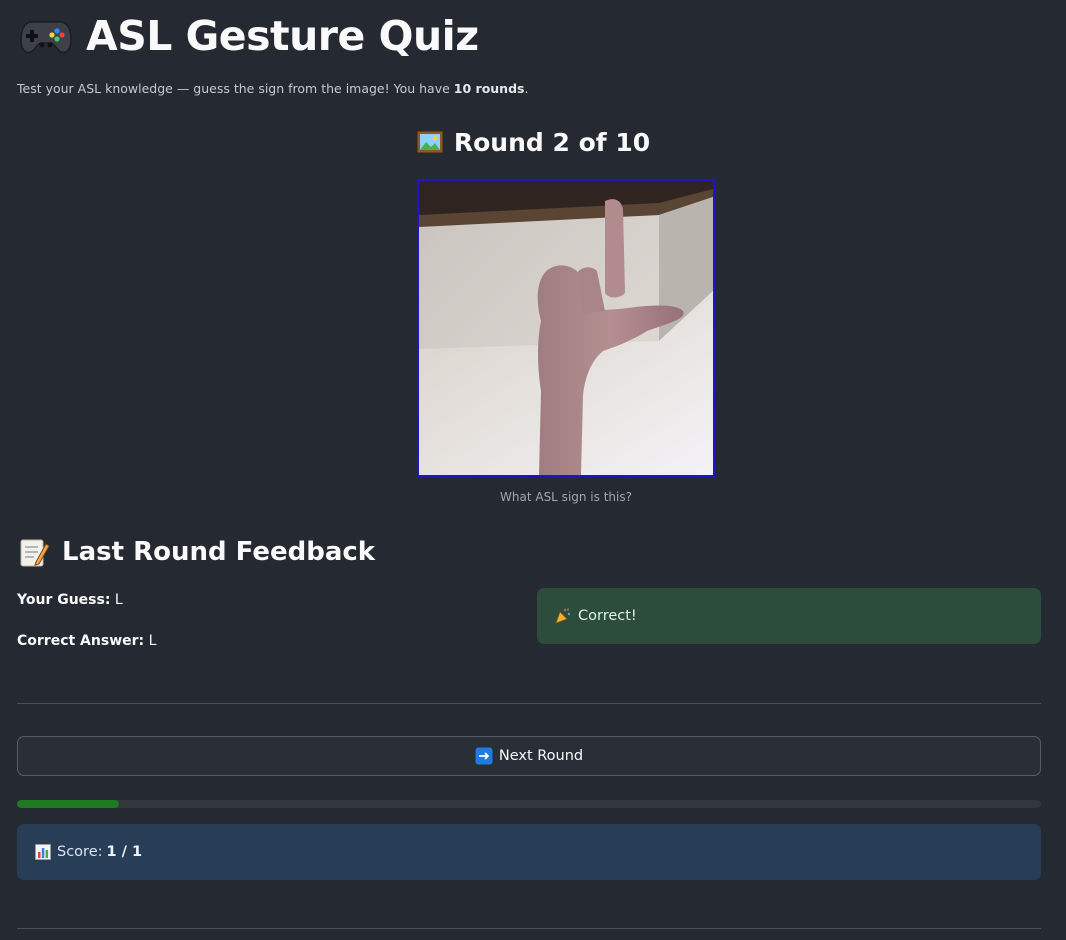 Image resolution: width=1066 pixels, height=940 pixels. Describe the element at coordinates (34, 552) in the screenshot. I see `memo-icon` at that location.